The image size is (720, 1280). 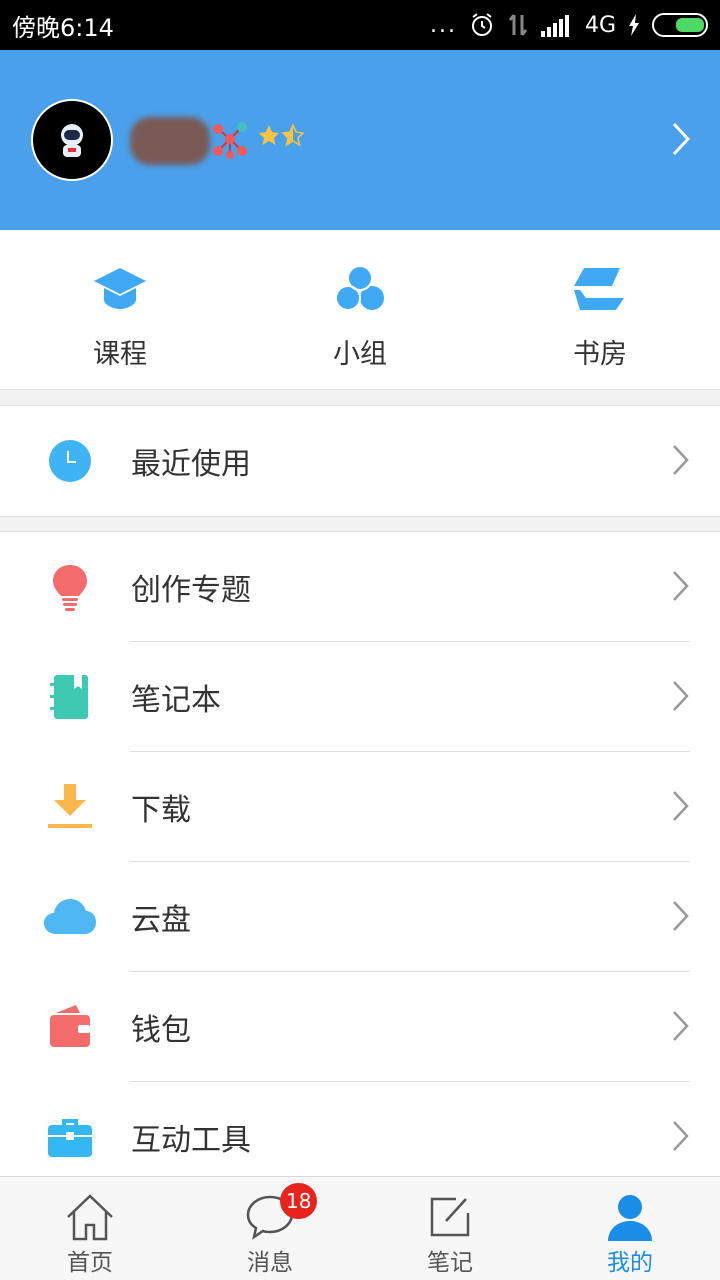 What do you see at coordinates (360, 140) in the screenshot?
I see `profile-header` at bounding box center [360, 140].